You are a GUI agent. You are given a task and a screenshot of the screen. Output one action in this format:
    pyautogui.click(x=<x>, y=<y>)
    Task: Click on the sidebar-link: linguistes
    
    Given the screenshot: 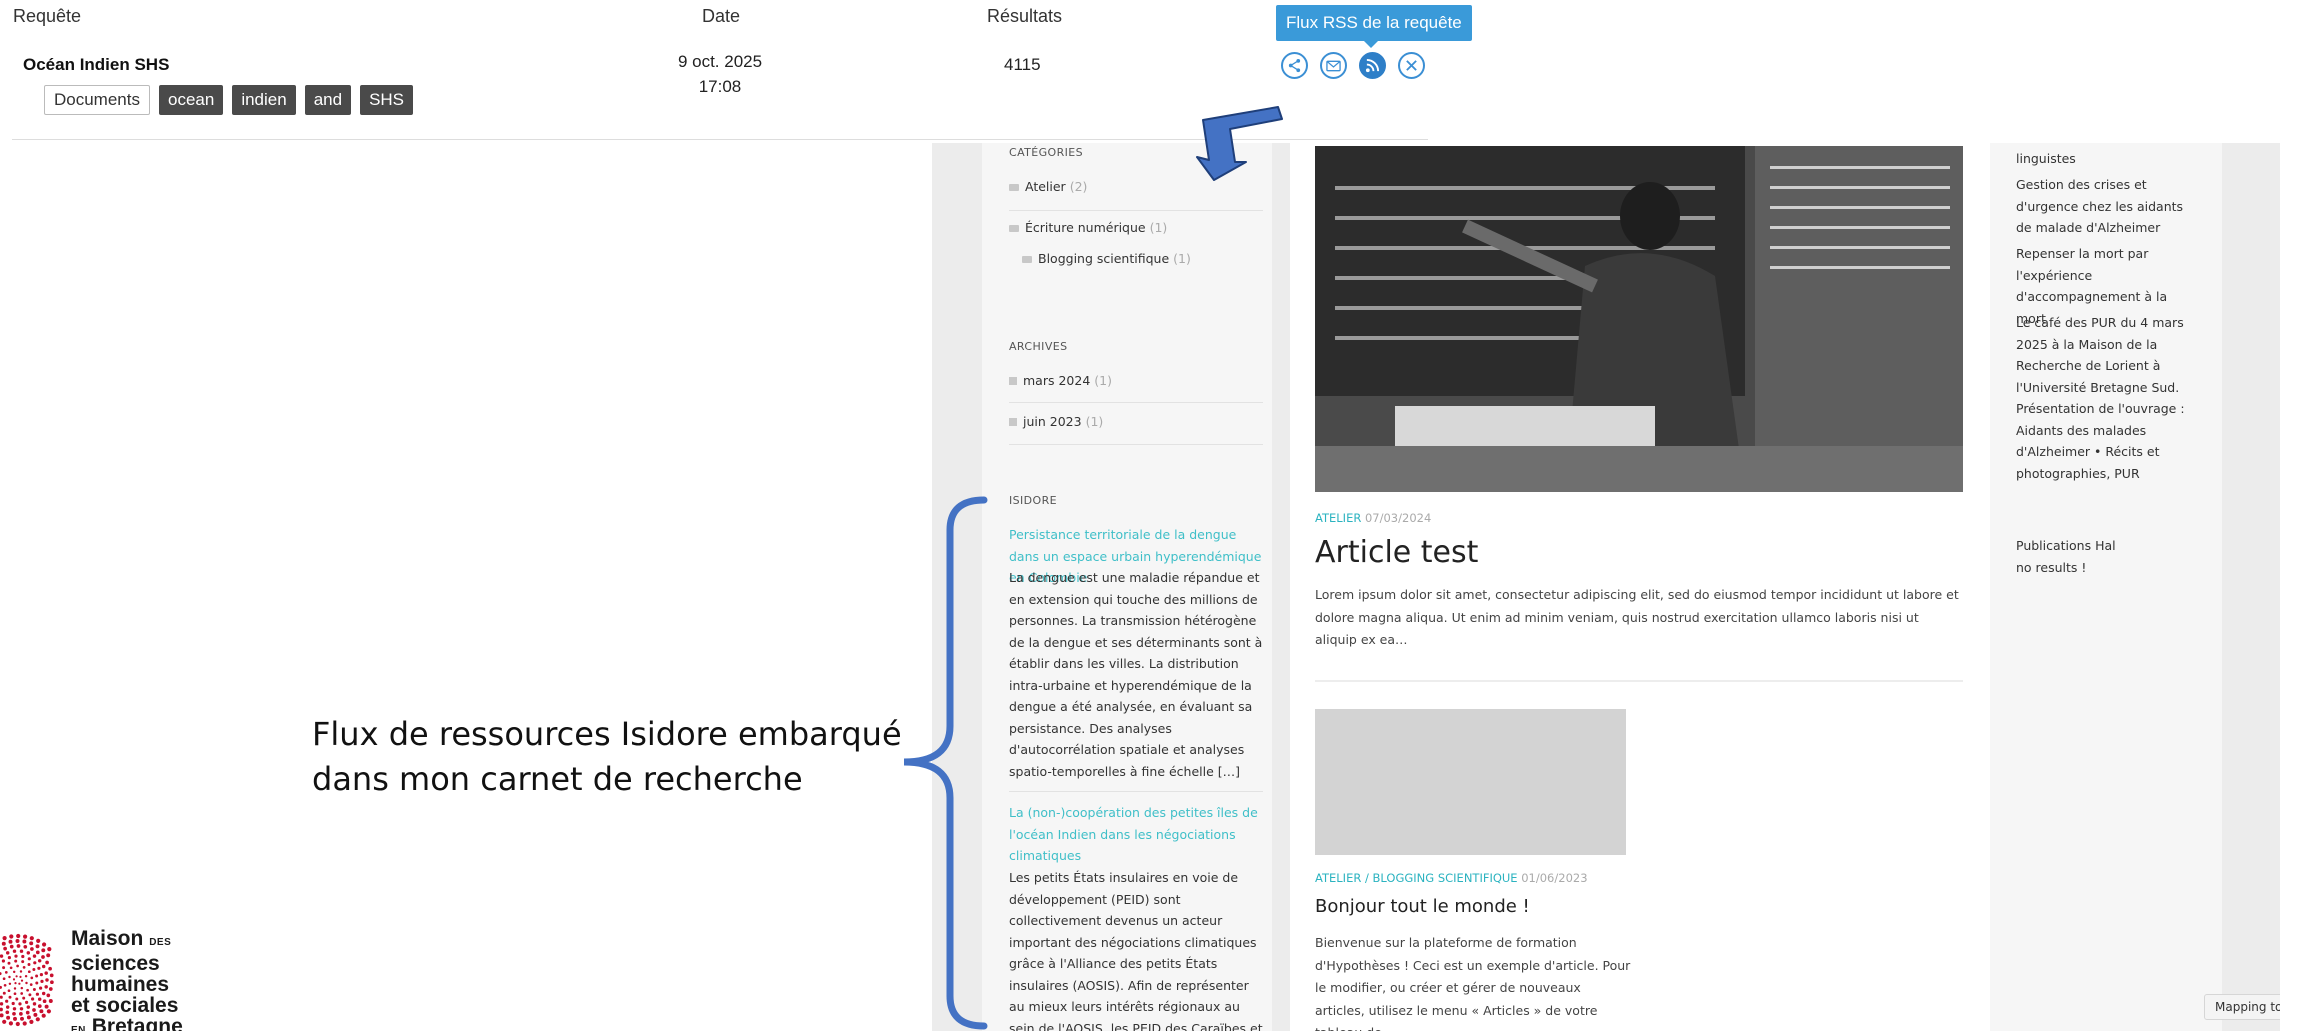 What is the action you would take?
    pyautogui.click(x=2106, y=159)
    